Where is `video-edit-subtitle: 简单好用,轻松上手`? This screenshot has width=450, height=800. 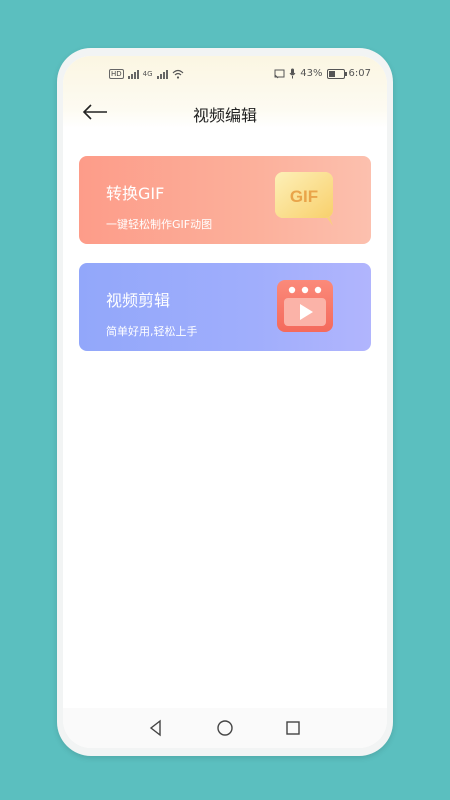 video-edit-subtitle: 简单好用,轻松上手 is located at coordinates (152, 331).